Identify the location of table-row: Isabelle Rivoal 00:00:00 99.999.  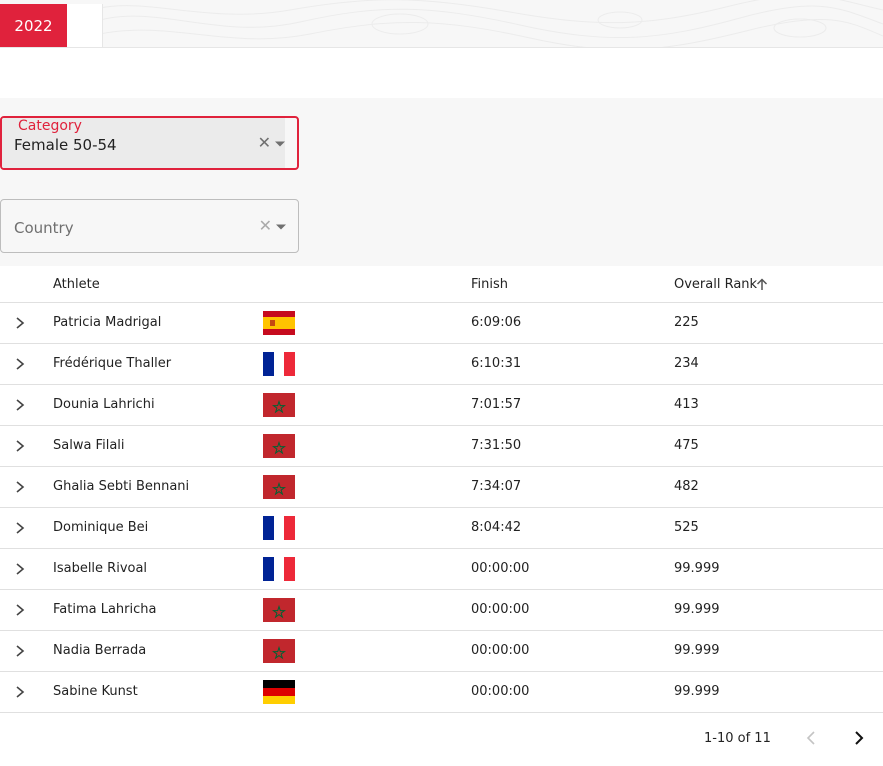
(441, 569).